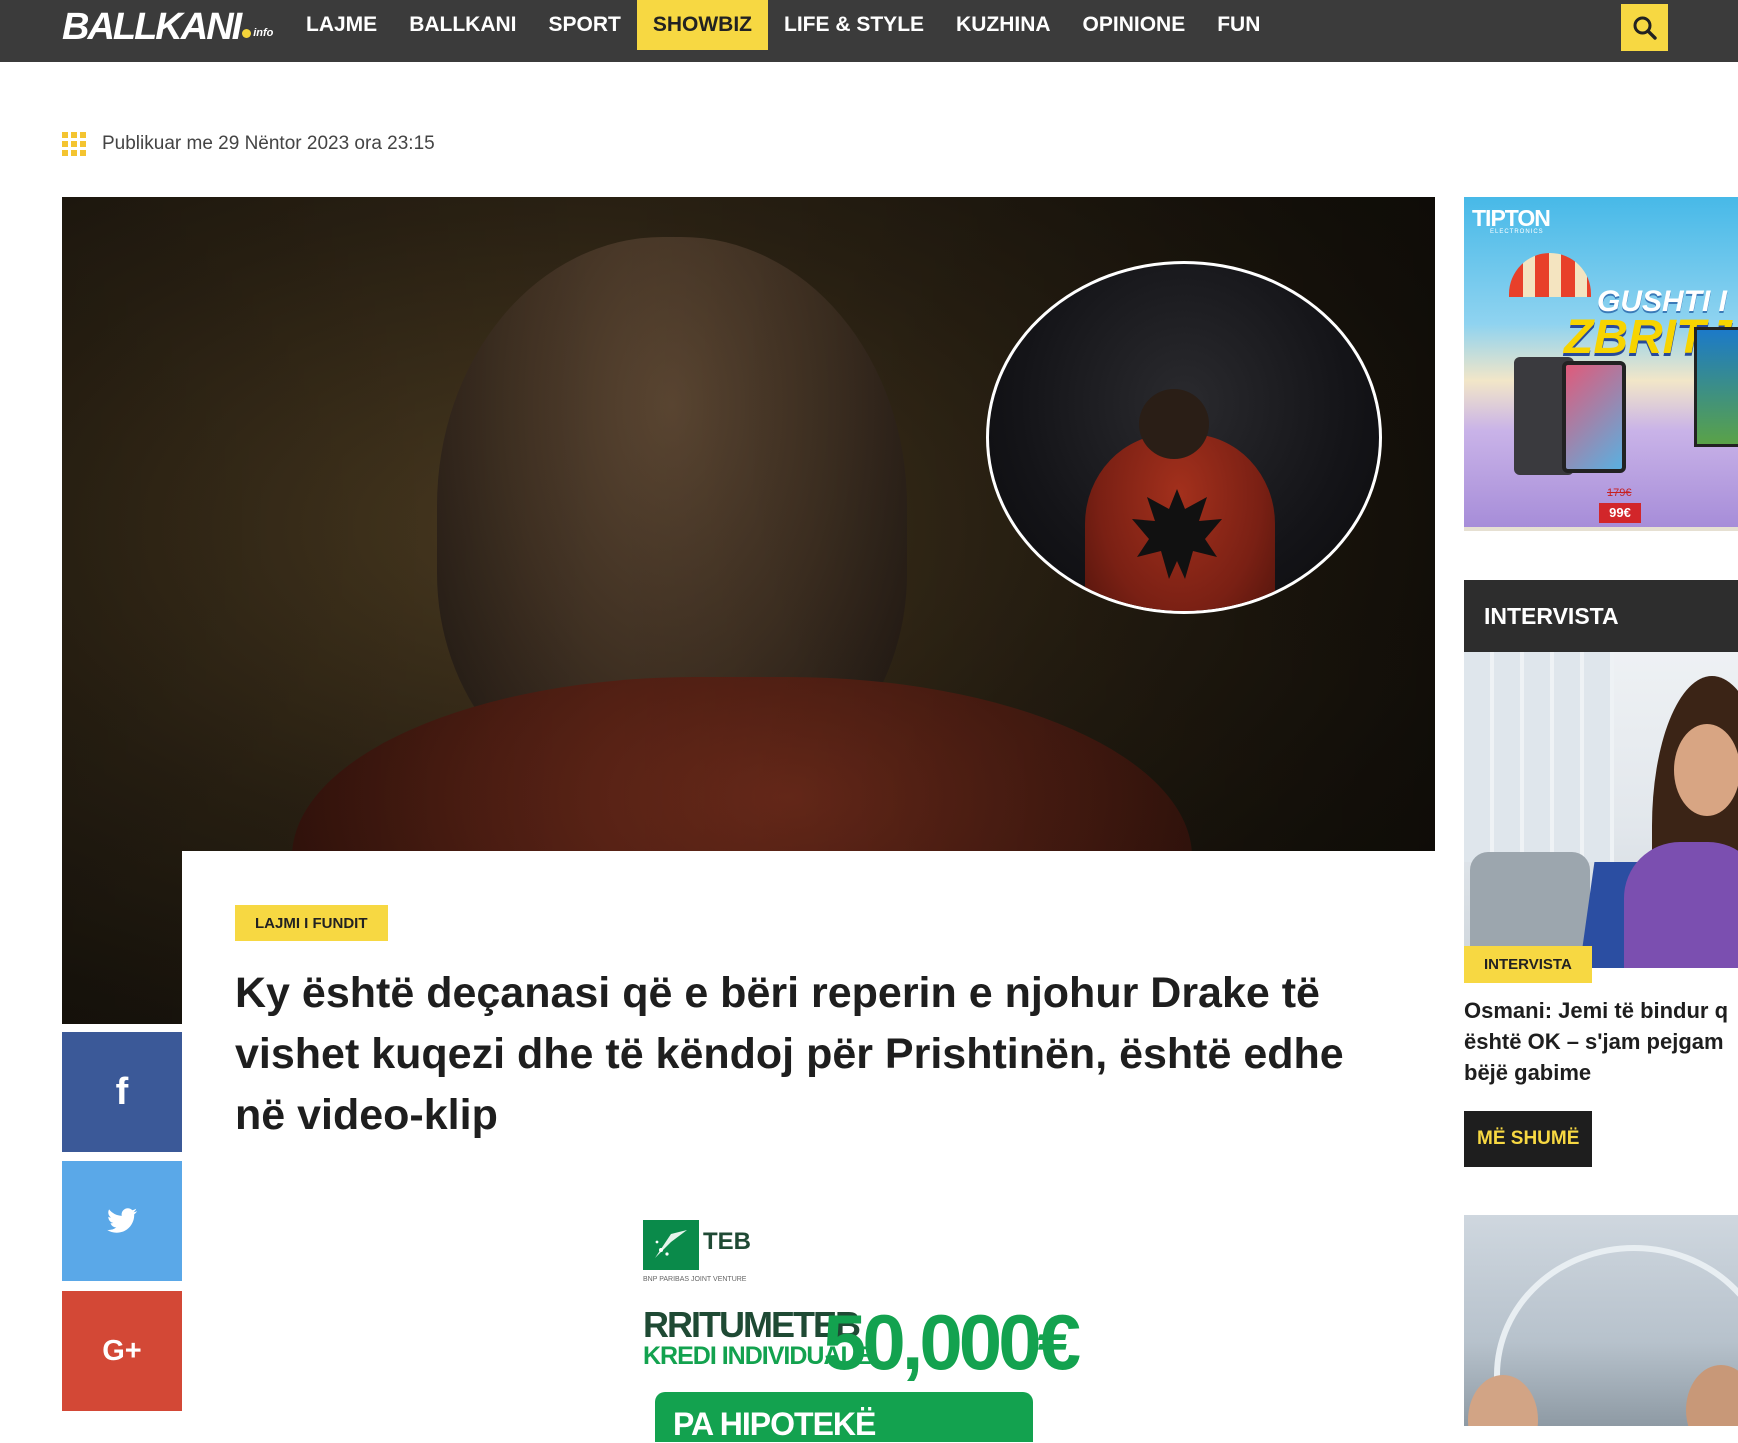 This screenshot has width=1738, height=1443. I want to click on facebook-icon: f, so click(122, 1091).